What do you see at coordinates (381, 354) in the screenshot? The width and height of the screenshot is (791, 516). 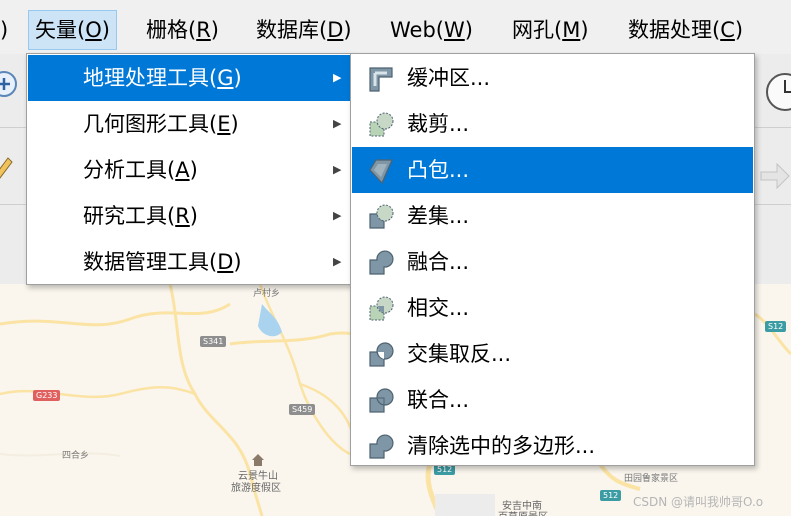 I see `symmetric-difference-icon` at bounding box center [381, 354].